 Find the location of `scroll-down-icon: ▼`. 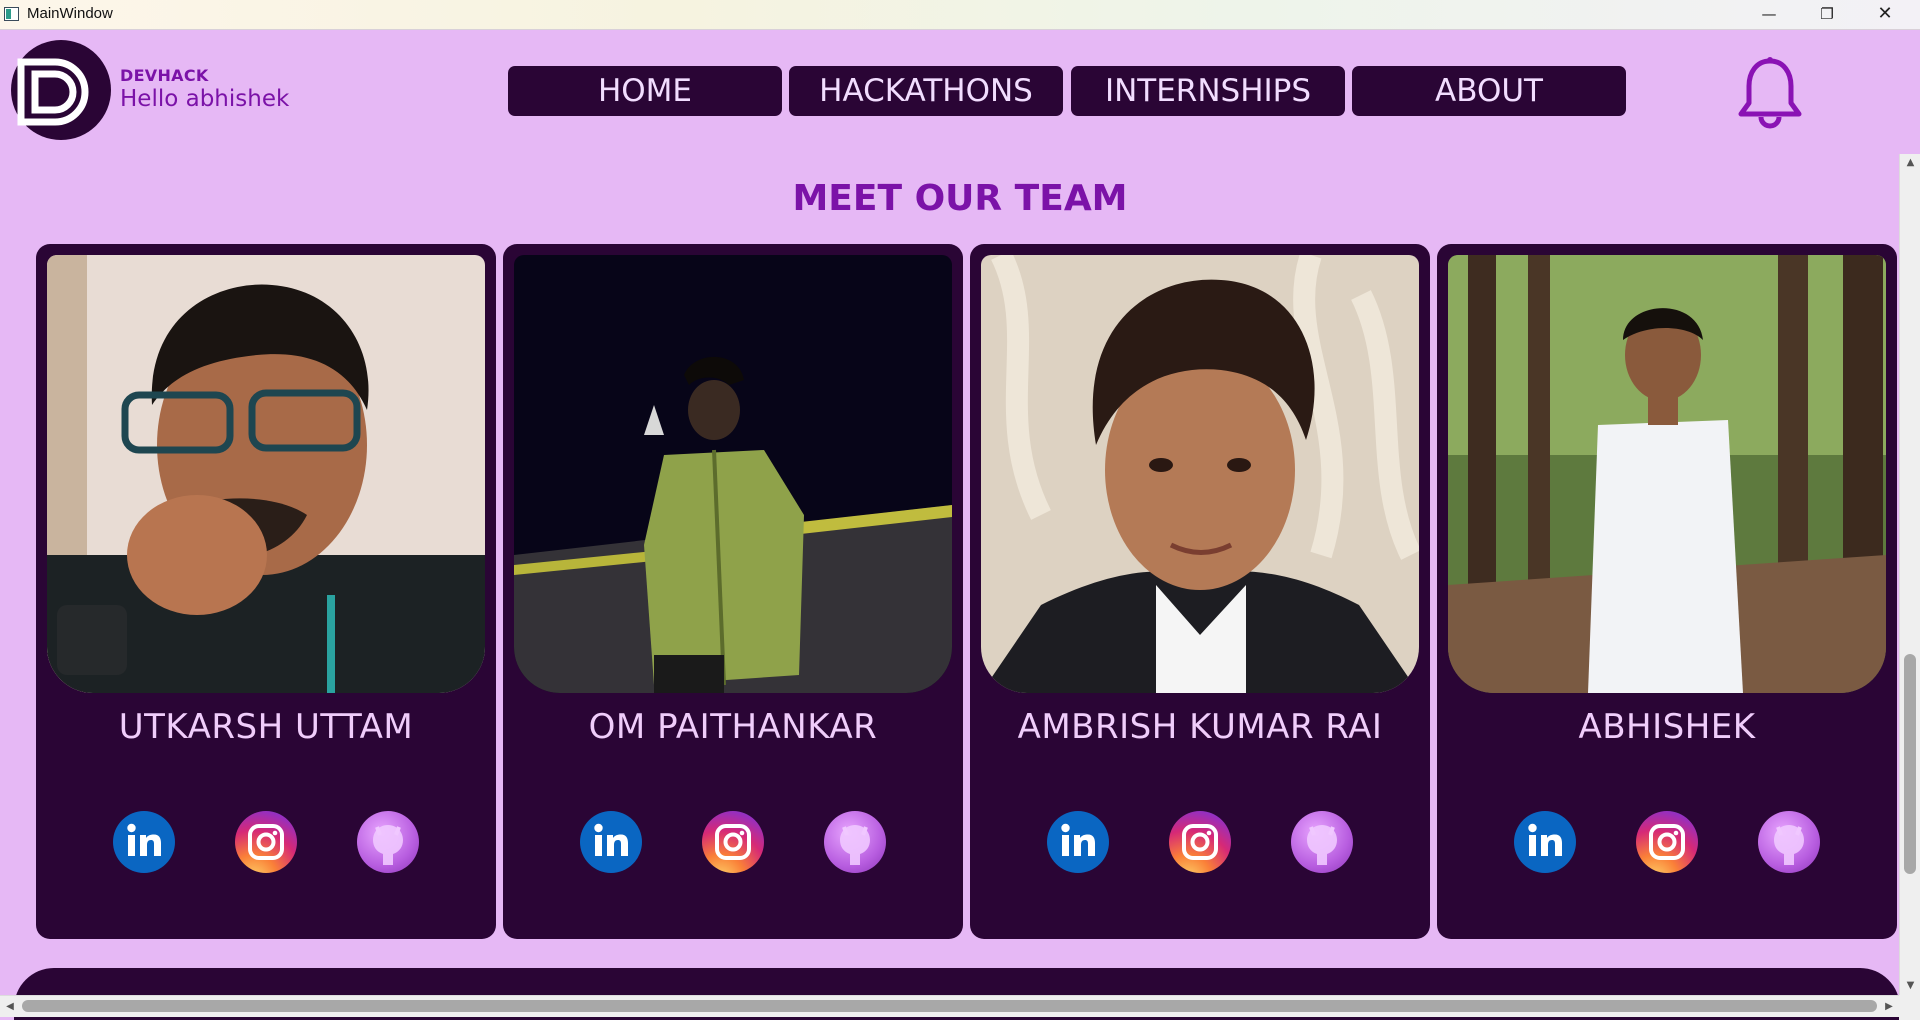

scroll-down-icon: ▼ is located at coordinates (1910, 986).